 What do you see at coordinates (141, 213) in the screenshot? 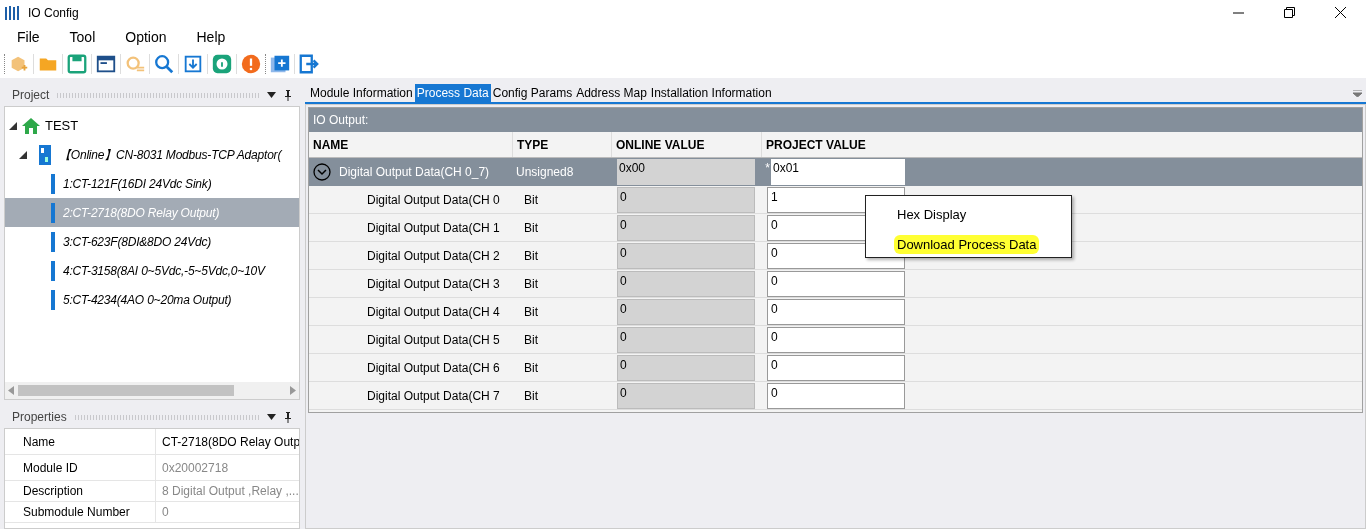
I see `tree-label: 2:CT-2718(8DO Relay Output)` at bounding box center [141, 213].